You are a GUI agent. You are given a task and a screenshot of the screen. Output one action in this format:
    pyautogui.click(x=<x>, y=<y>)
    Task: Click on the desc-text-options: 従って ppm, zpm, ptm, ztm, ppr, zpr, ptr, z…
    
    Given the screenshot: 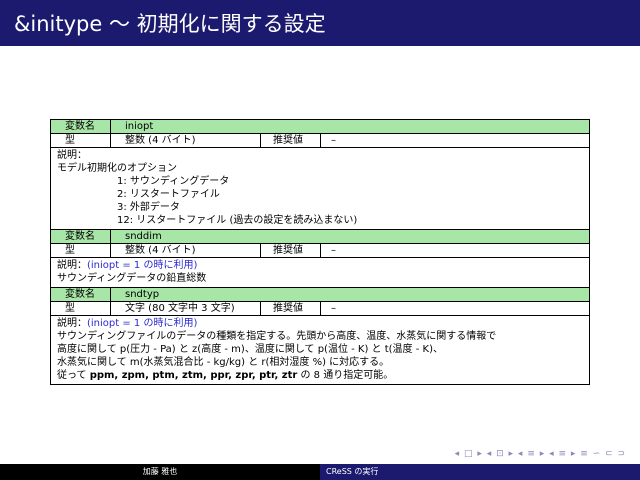 What is the action you would take?
    pyautogui.click(x=276, y=375)
    